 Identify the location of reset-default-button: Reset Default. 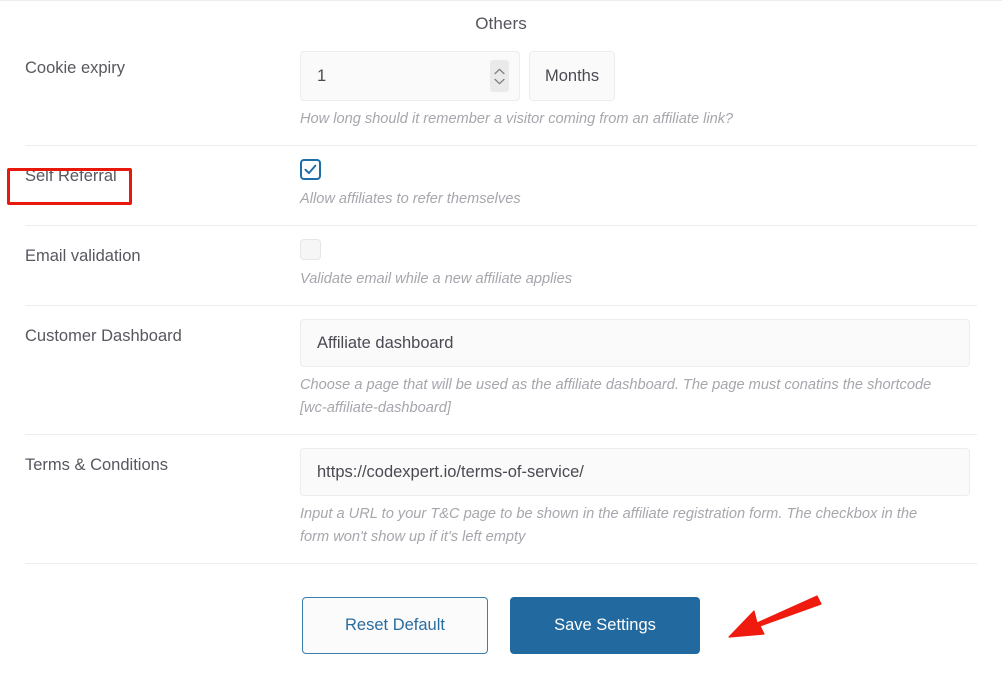
(395, 626).